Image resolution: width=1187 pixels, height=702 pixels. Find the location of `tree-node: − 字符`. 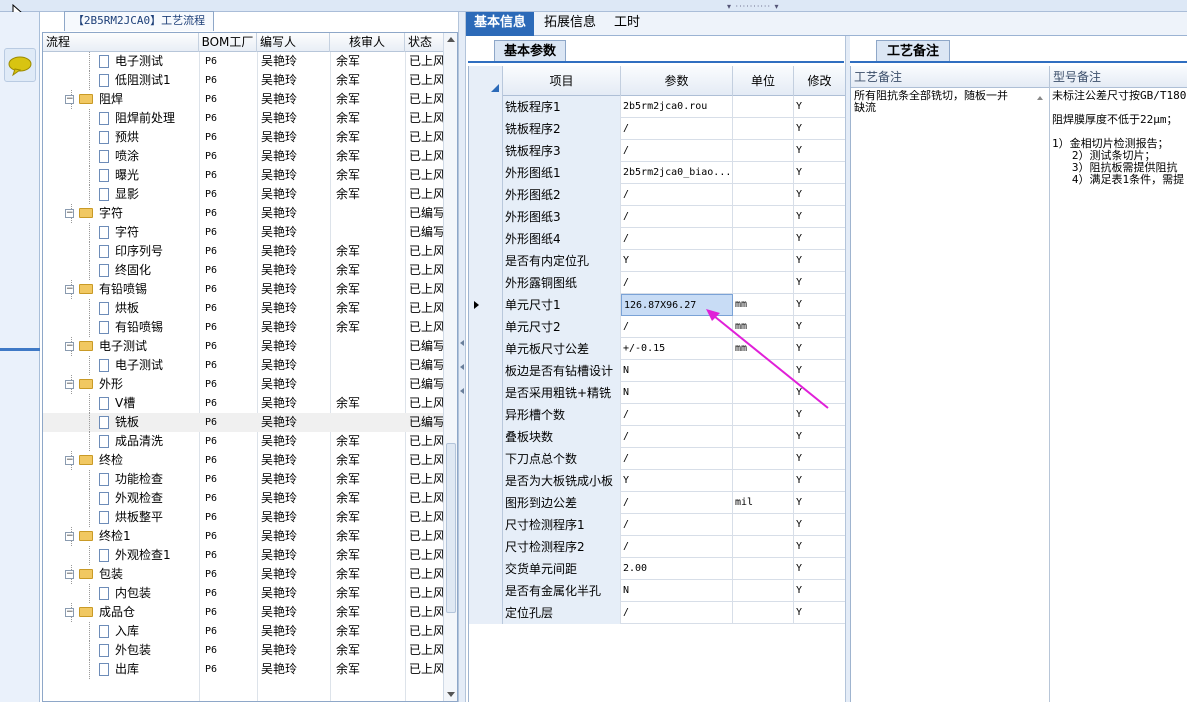

tree-node: − 字符 is located at coordinates (121, 213).